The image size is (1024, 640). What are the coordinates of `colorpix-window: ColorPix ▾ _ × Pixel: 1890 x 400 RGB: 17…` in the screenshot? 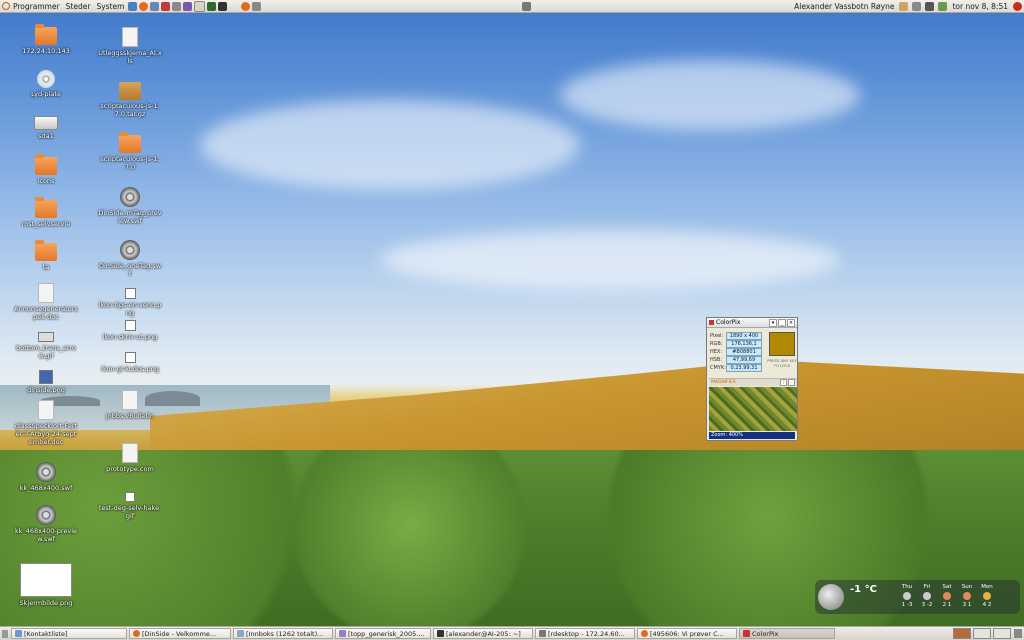 It's located at (752, 379).